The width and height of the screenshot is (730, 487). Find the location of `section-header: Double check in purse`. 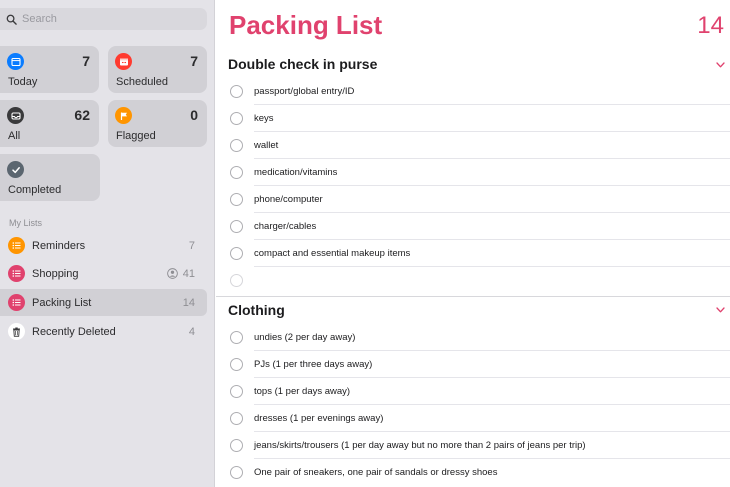

section-header: Double check in purse is located at coordinates (302, 64).